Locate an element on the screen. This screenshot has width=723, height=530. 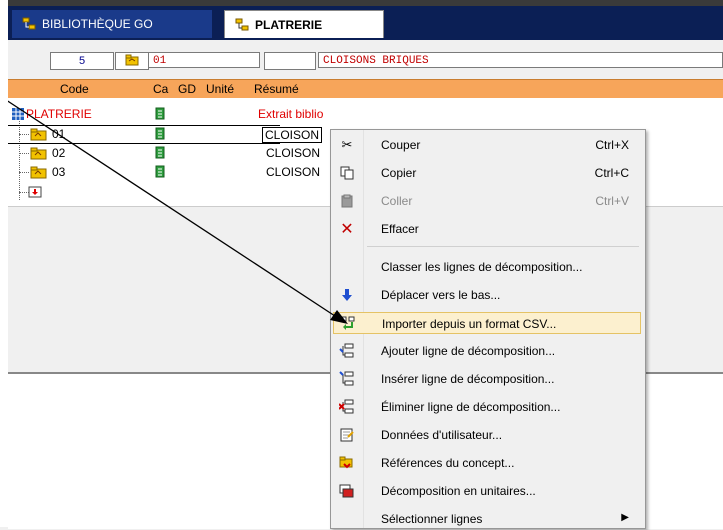
tree-code: 01 is located at coordinates (59, 134).